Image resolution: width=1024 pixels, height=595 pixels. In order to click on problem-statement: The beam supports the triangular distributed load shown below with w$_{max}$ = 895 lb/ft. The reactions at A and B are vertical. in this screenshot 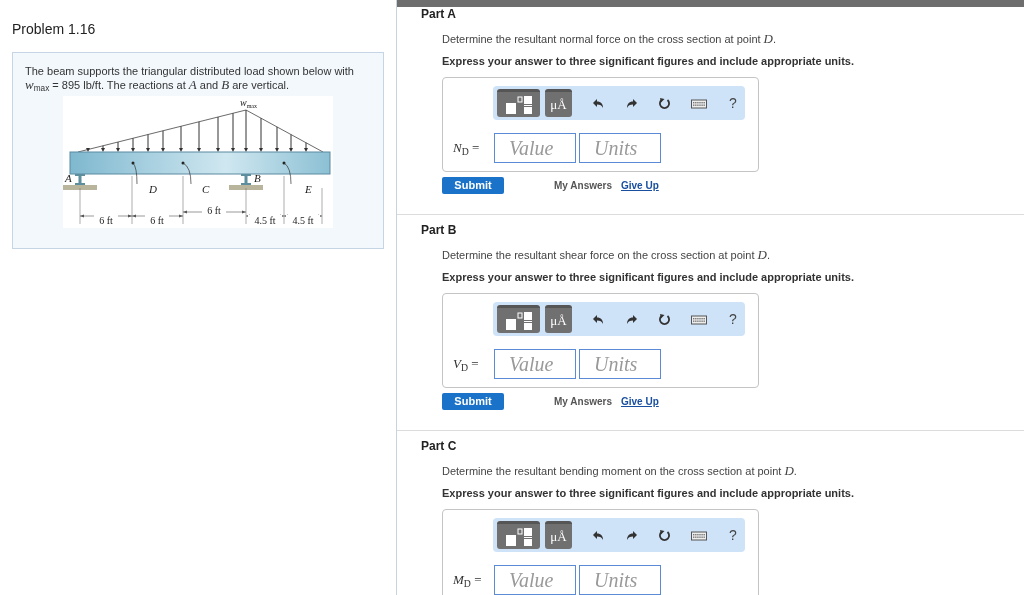, I will do `click(190, 78)`.